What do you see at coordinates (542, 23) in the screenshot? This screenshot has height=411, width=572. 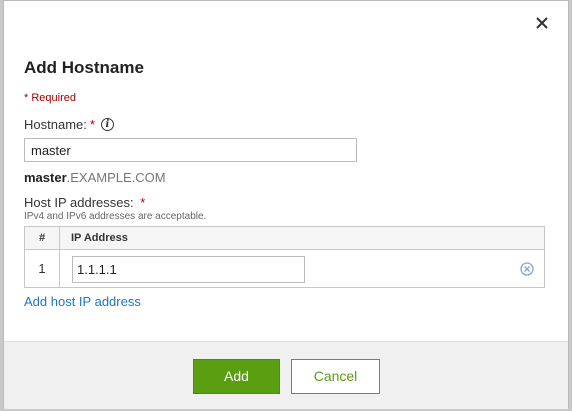 I see `close-icon` at bounding box center [542, 23].